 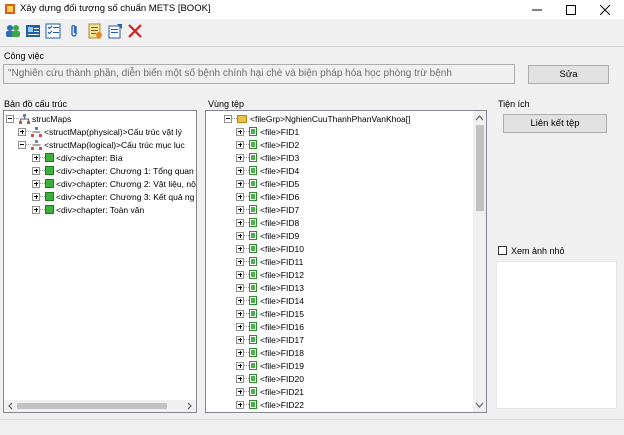 What do you see at coordinates (568, 74) in the screenshot?
I see `edit-button: Sửa` at bounding box center [568, 74].